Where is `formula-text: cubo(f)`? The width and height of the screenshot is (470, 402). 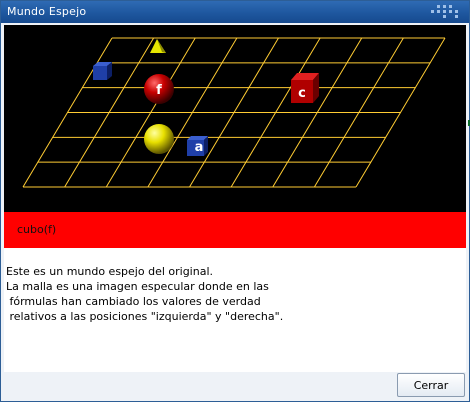 formula-text: cubo(f) is located at coordinates (37, 229).